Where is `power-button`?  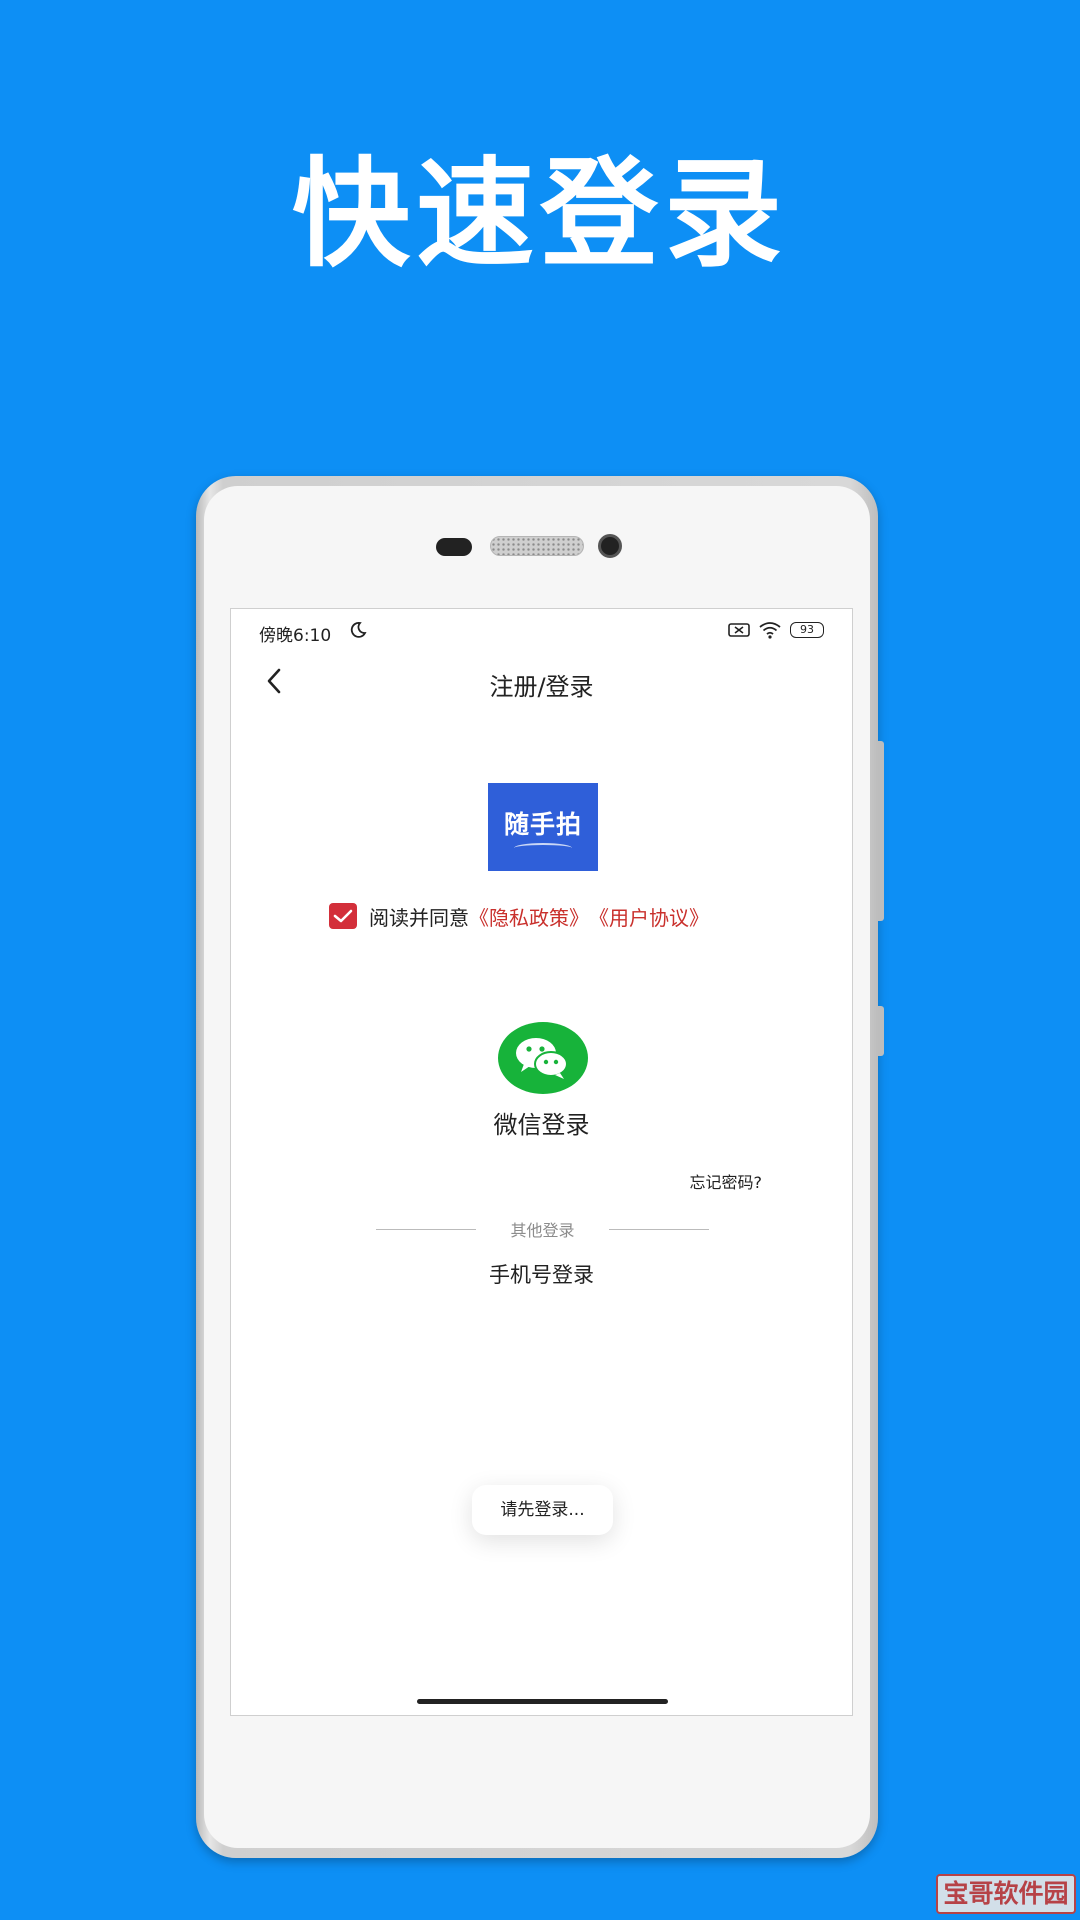 power-button is located at coordinates (881, 1031).